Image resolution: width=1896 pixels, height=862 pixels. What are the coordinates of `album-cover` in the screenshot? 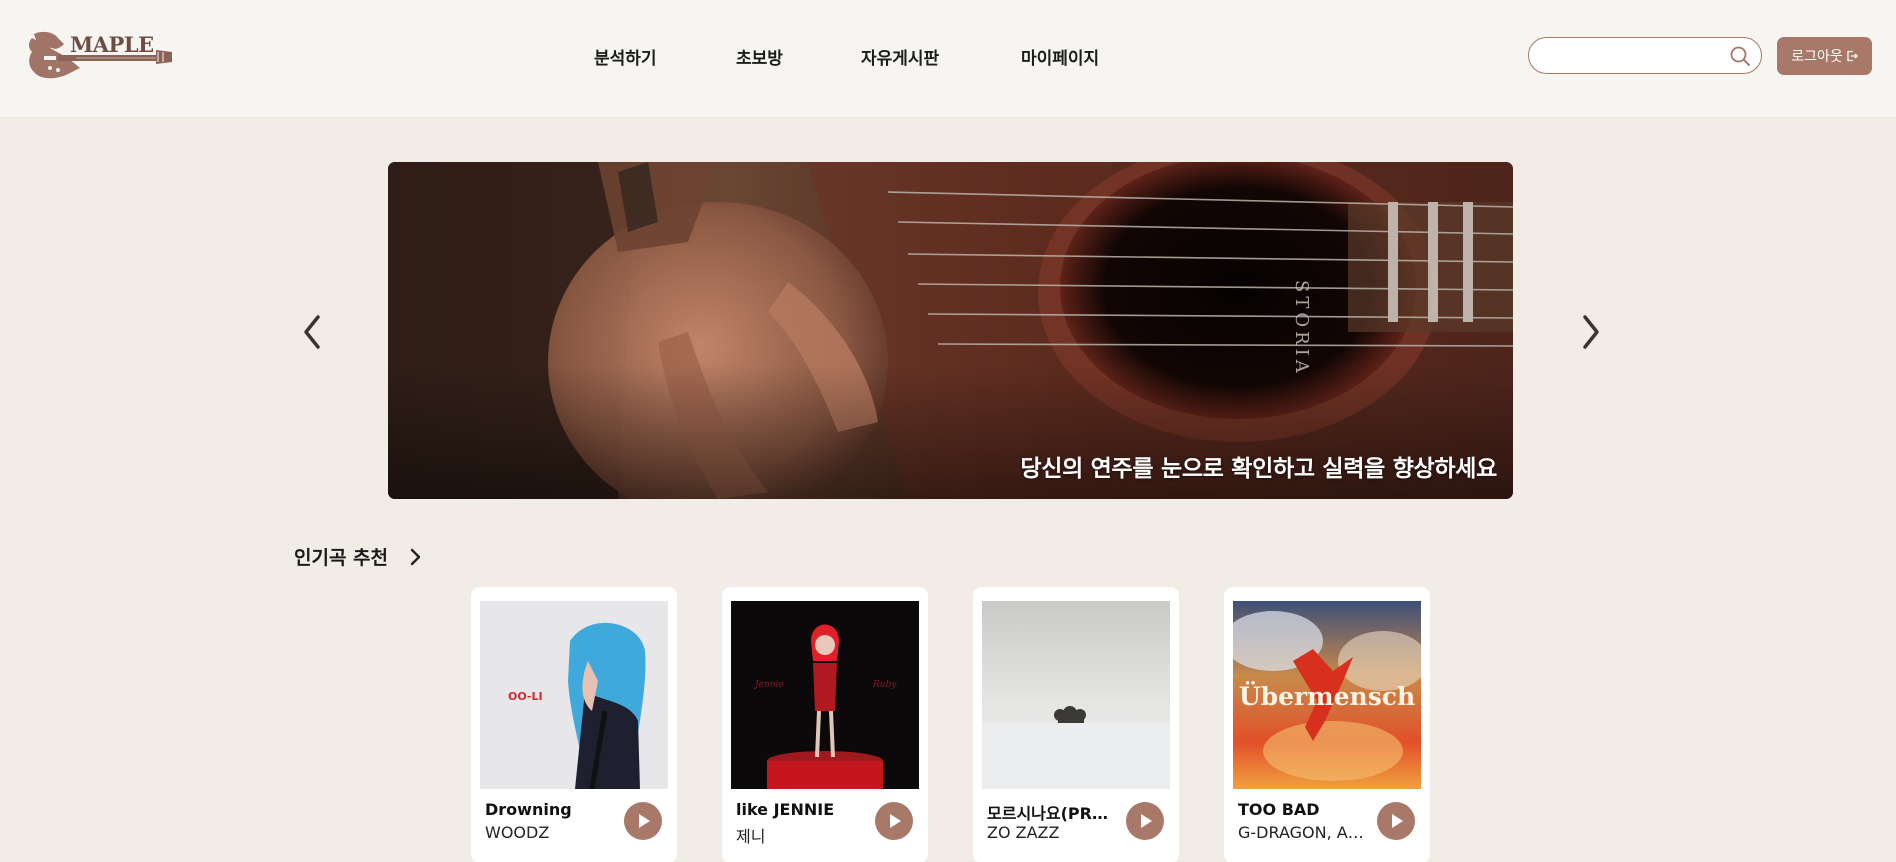 It's located at (1076, 695).